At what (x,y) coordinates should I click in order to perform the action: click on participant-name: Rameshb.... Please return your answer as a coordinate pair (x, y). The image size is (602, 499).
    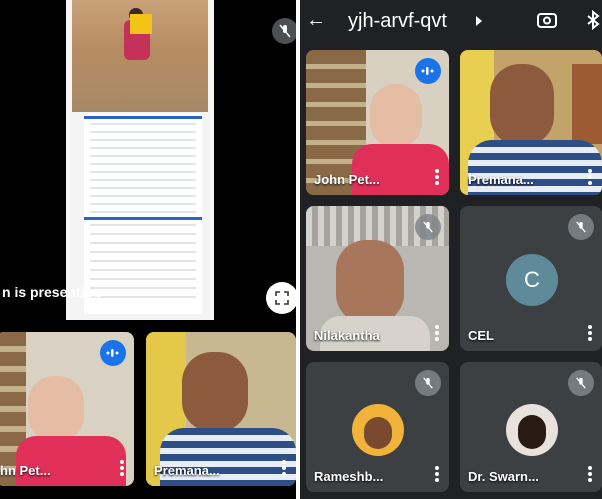
    Looking at the image, I should click on (349, 476).